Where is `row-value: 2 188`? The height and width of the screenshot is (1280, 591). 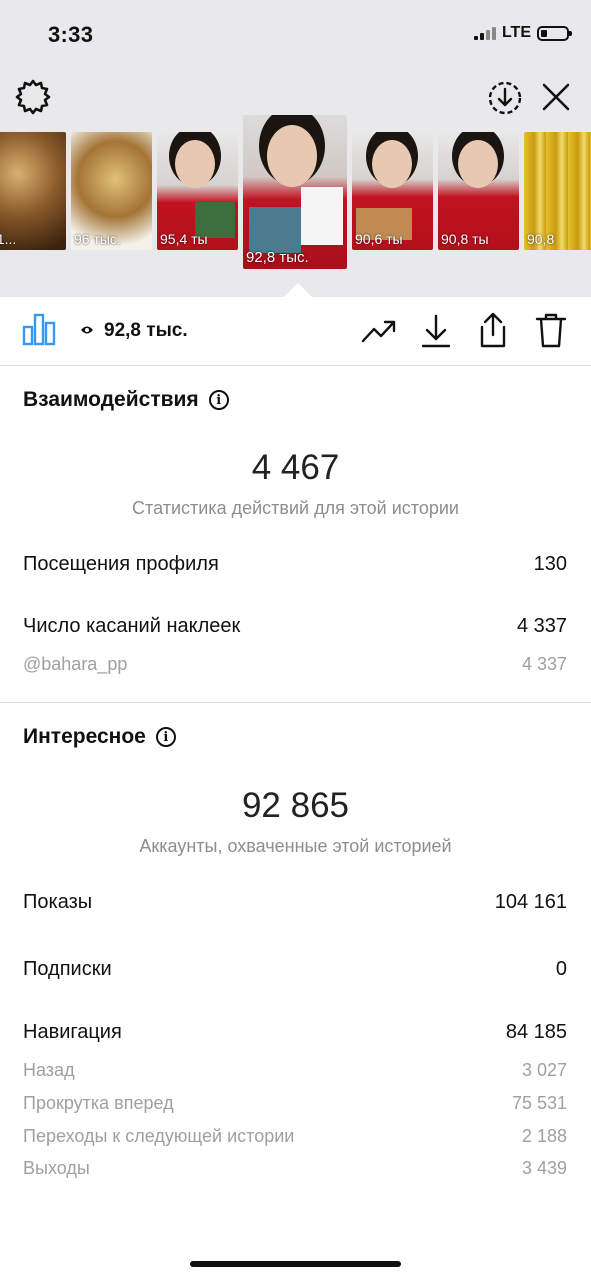 row-value: 2 188 is located at coordinates (544, 1136).